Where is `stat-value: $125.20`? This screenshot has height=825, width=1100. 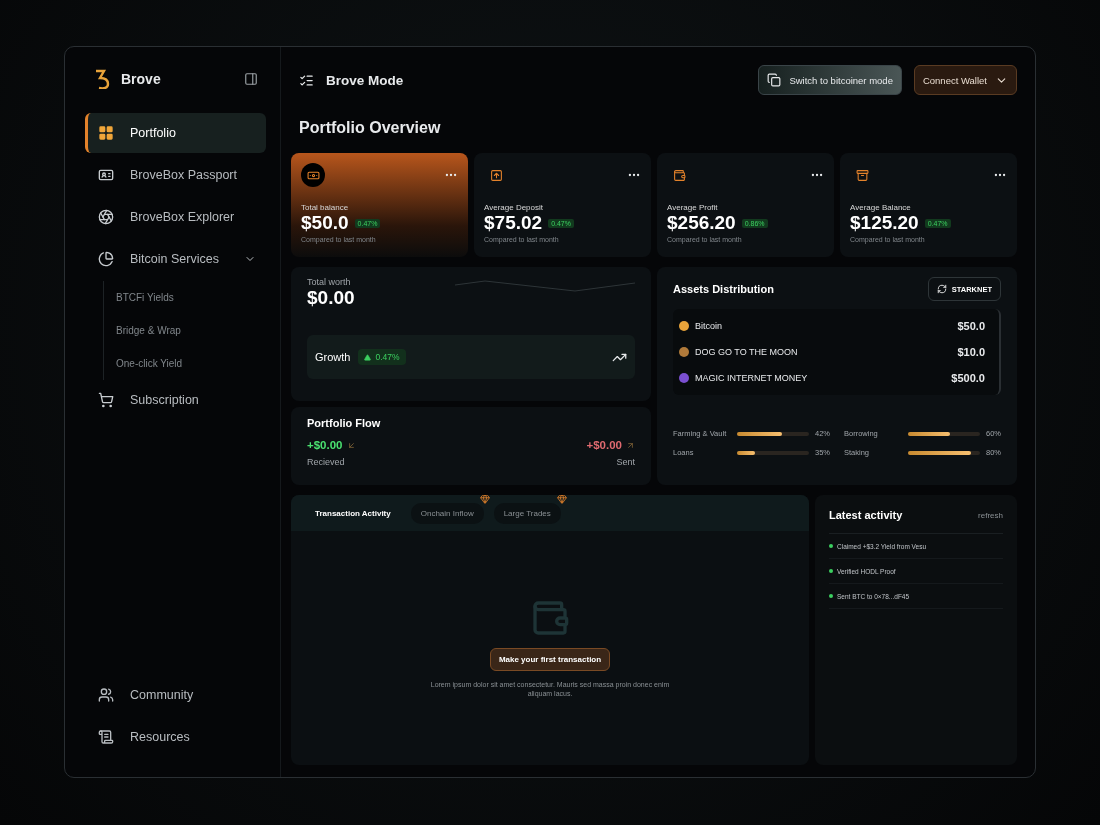 stat-value: $125.20 is located at coordinates (884, 223).